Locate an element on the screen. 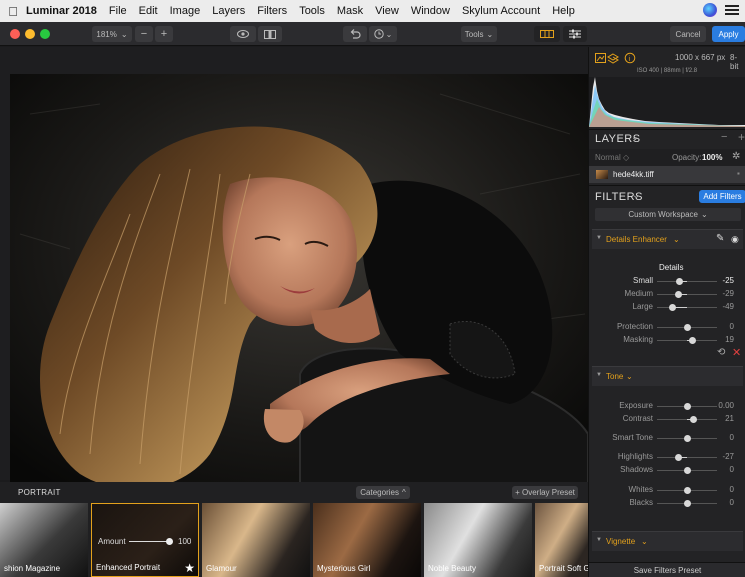 The image size is (745, 577). notification-center-icon is located at coordinates (732, 10).